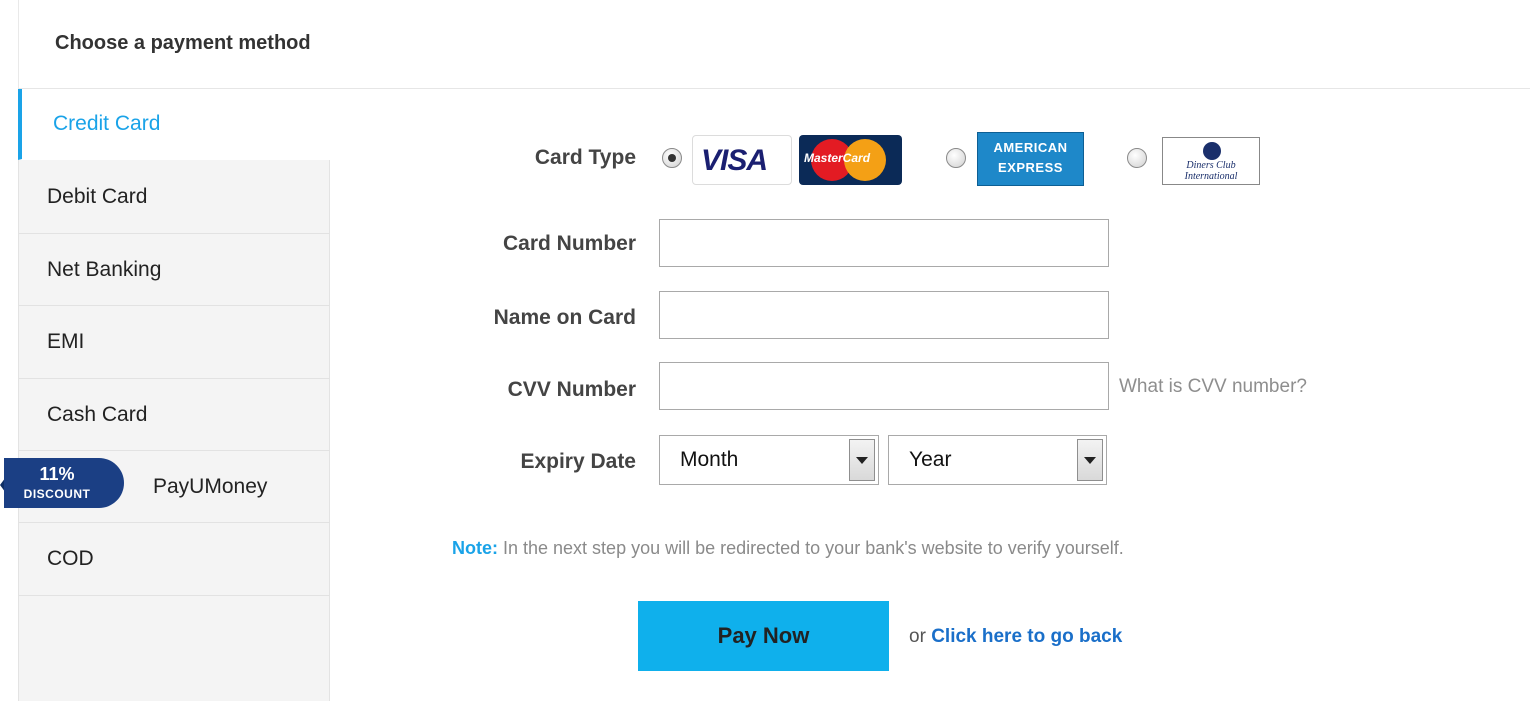 The width and height of the screenshot is (1530, 701). I want to click on page-header: Choose a payment method, so click(774, 44).